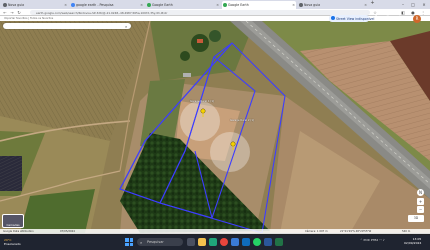  I want to click on imagery-date: 07/05/2024, so click(67, 231).